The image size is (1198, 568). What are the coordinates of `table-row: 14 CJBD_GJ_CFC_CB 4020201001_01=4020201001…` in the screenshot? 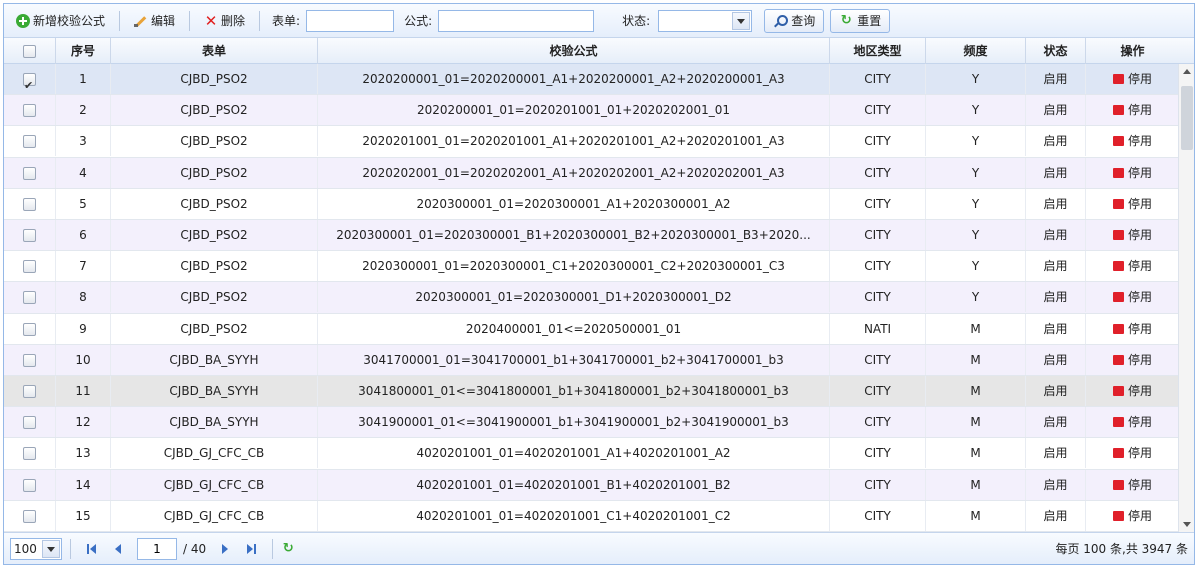 It's located at (592, 485).